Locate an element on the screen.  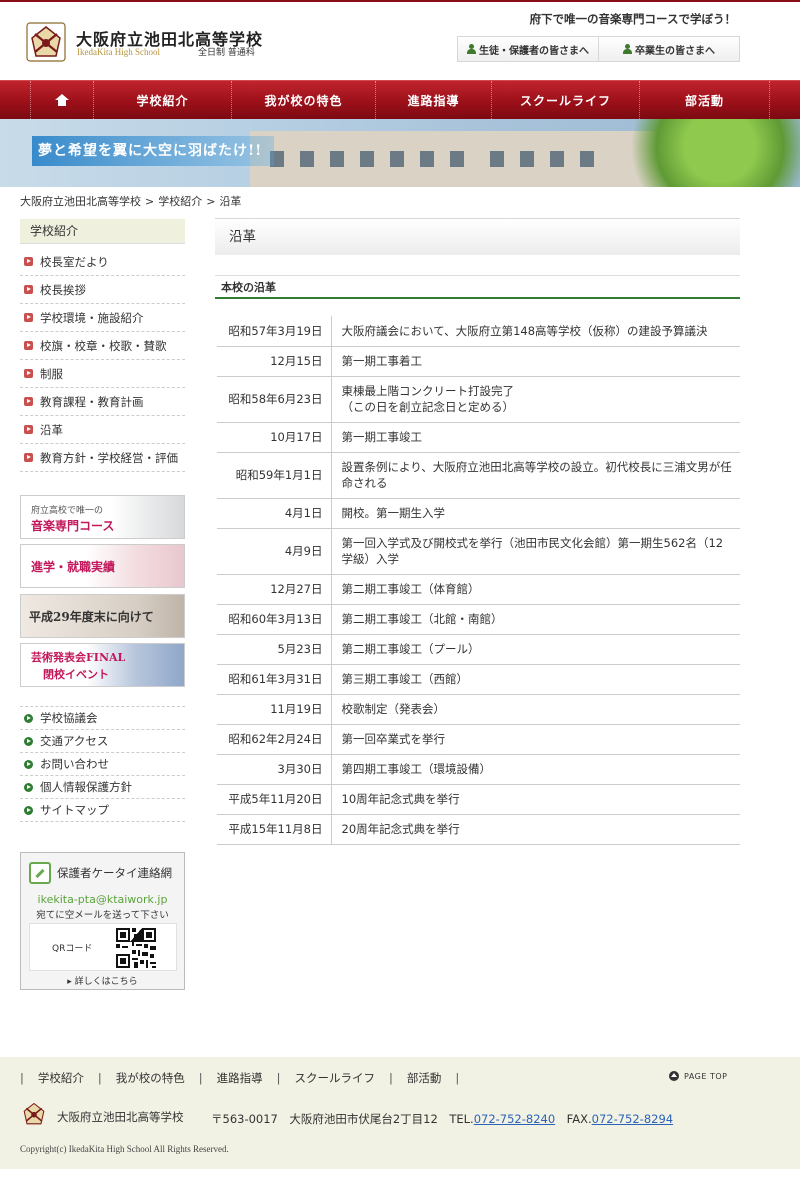
footer-fax-link: 072-752-8294 is located at coordinates (632, 1119).